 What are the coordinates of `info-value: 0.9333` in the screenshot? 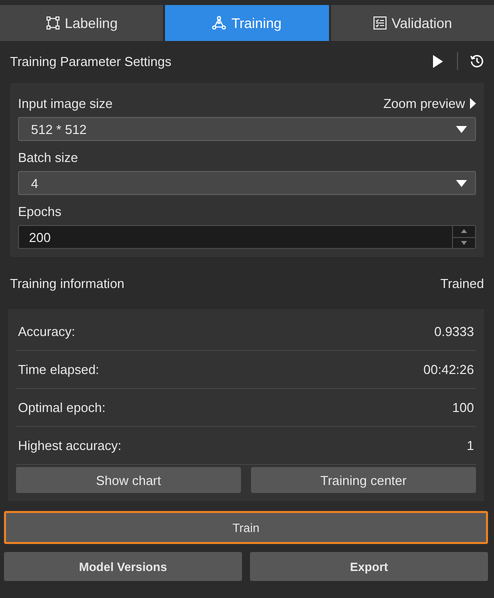 It's located at (454, 331).